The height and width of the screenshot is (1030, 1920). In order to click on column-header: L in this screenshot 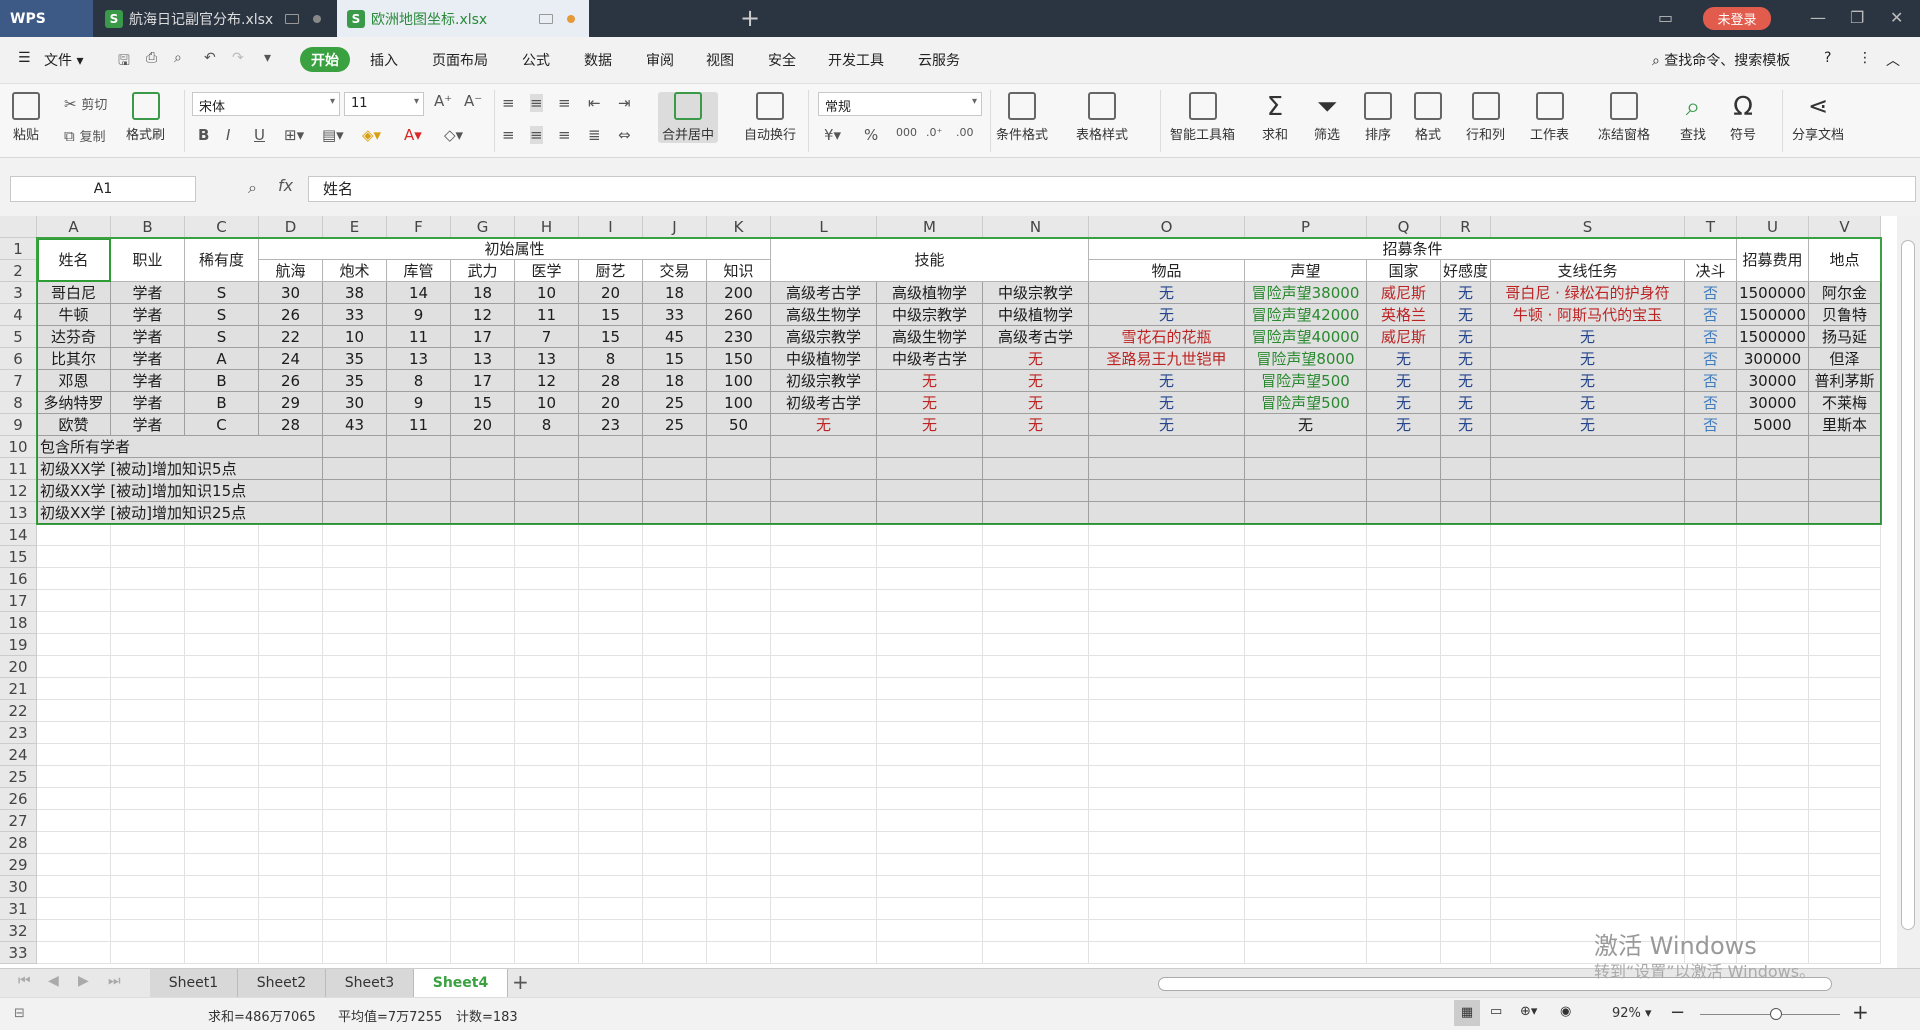, I will do `click(824, 227)`.